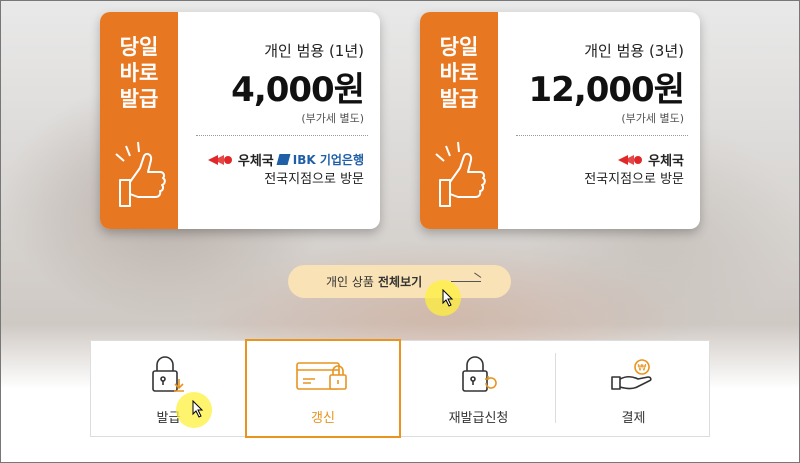  Describe the element at coordinates (323, 418) in the screenshot. I see `menu-item-label: 갱신` at that location.